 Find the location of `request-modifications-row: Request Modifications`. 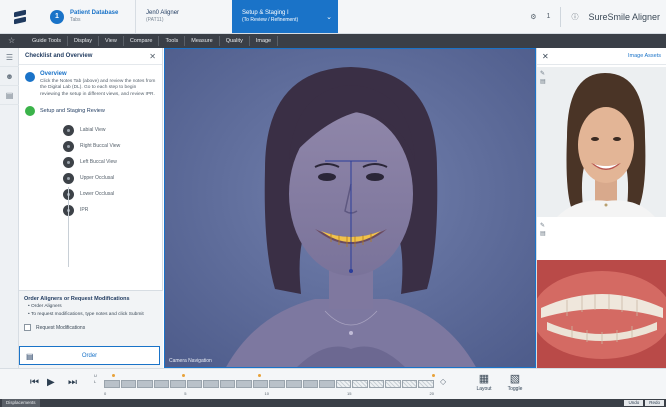

request-modifications-row: Request Modifications is located at coordinates (91, 327).